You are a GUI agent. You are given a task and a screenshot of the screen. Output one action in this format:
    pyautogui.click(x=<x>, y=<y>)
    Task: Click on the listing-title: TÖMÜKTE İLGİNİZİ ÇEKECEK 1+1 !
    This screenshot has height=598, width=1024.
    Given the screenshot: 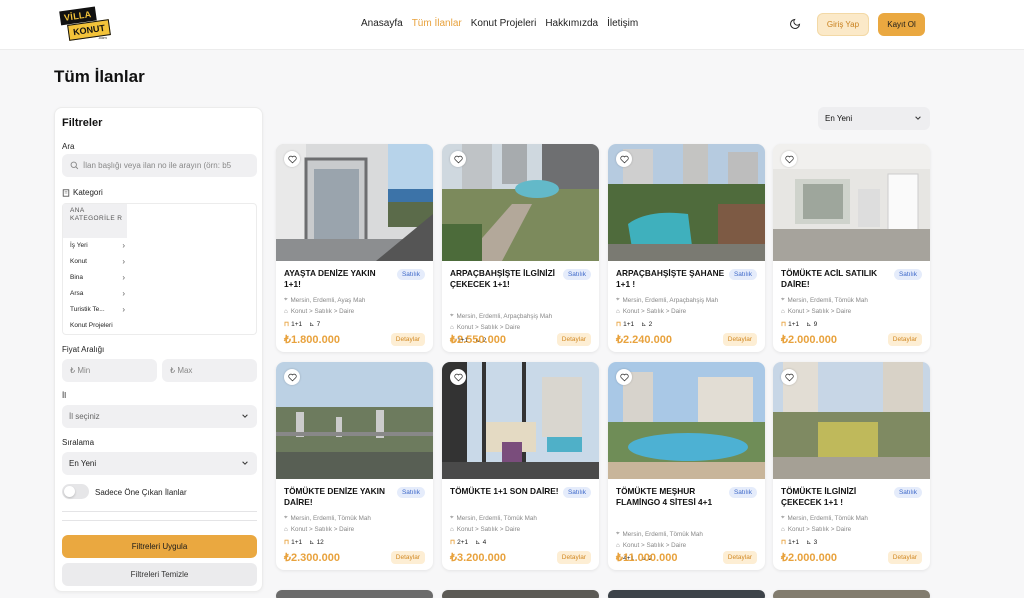 What is the action you would take?
    pyautogui.click(x=836, y=497)
    